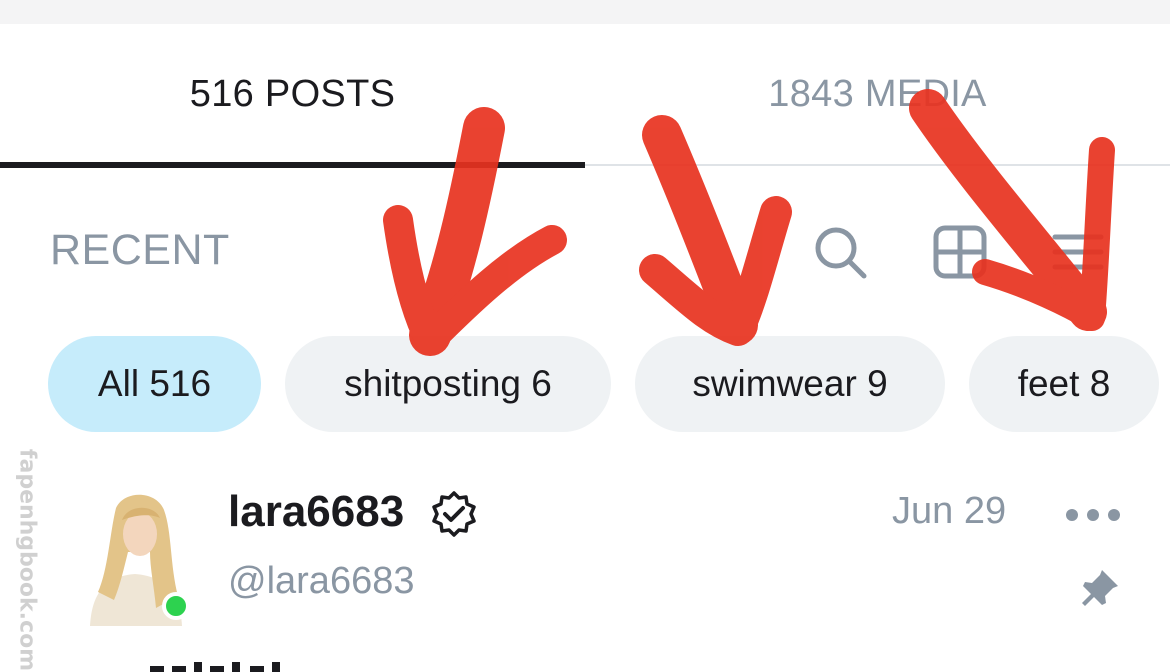 Image resolution: width=1170 pixels, height=672 pixels. I want to click on verified-badge-icon, so click(454, 514).